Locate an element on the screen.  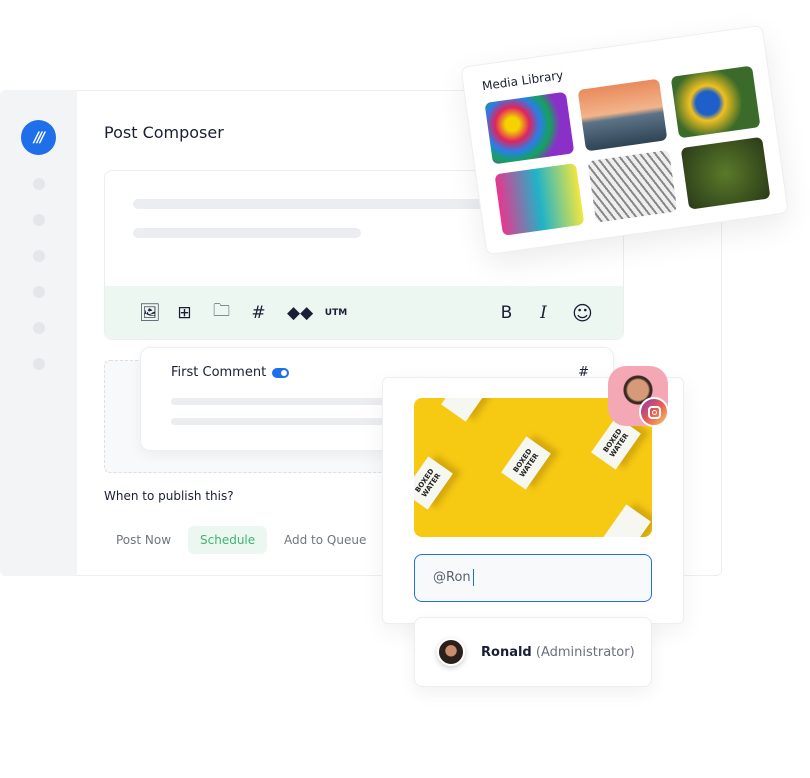
first-comment-header: First Comment is located at coordinates (230, 372).